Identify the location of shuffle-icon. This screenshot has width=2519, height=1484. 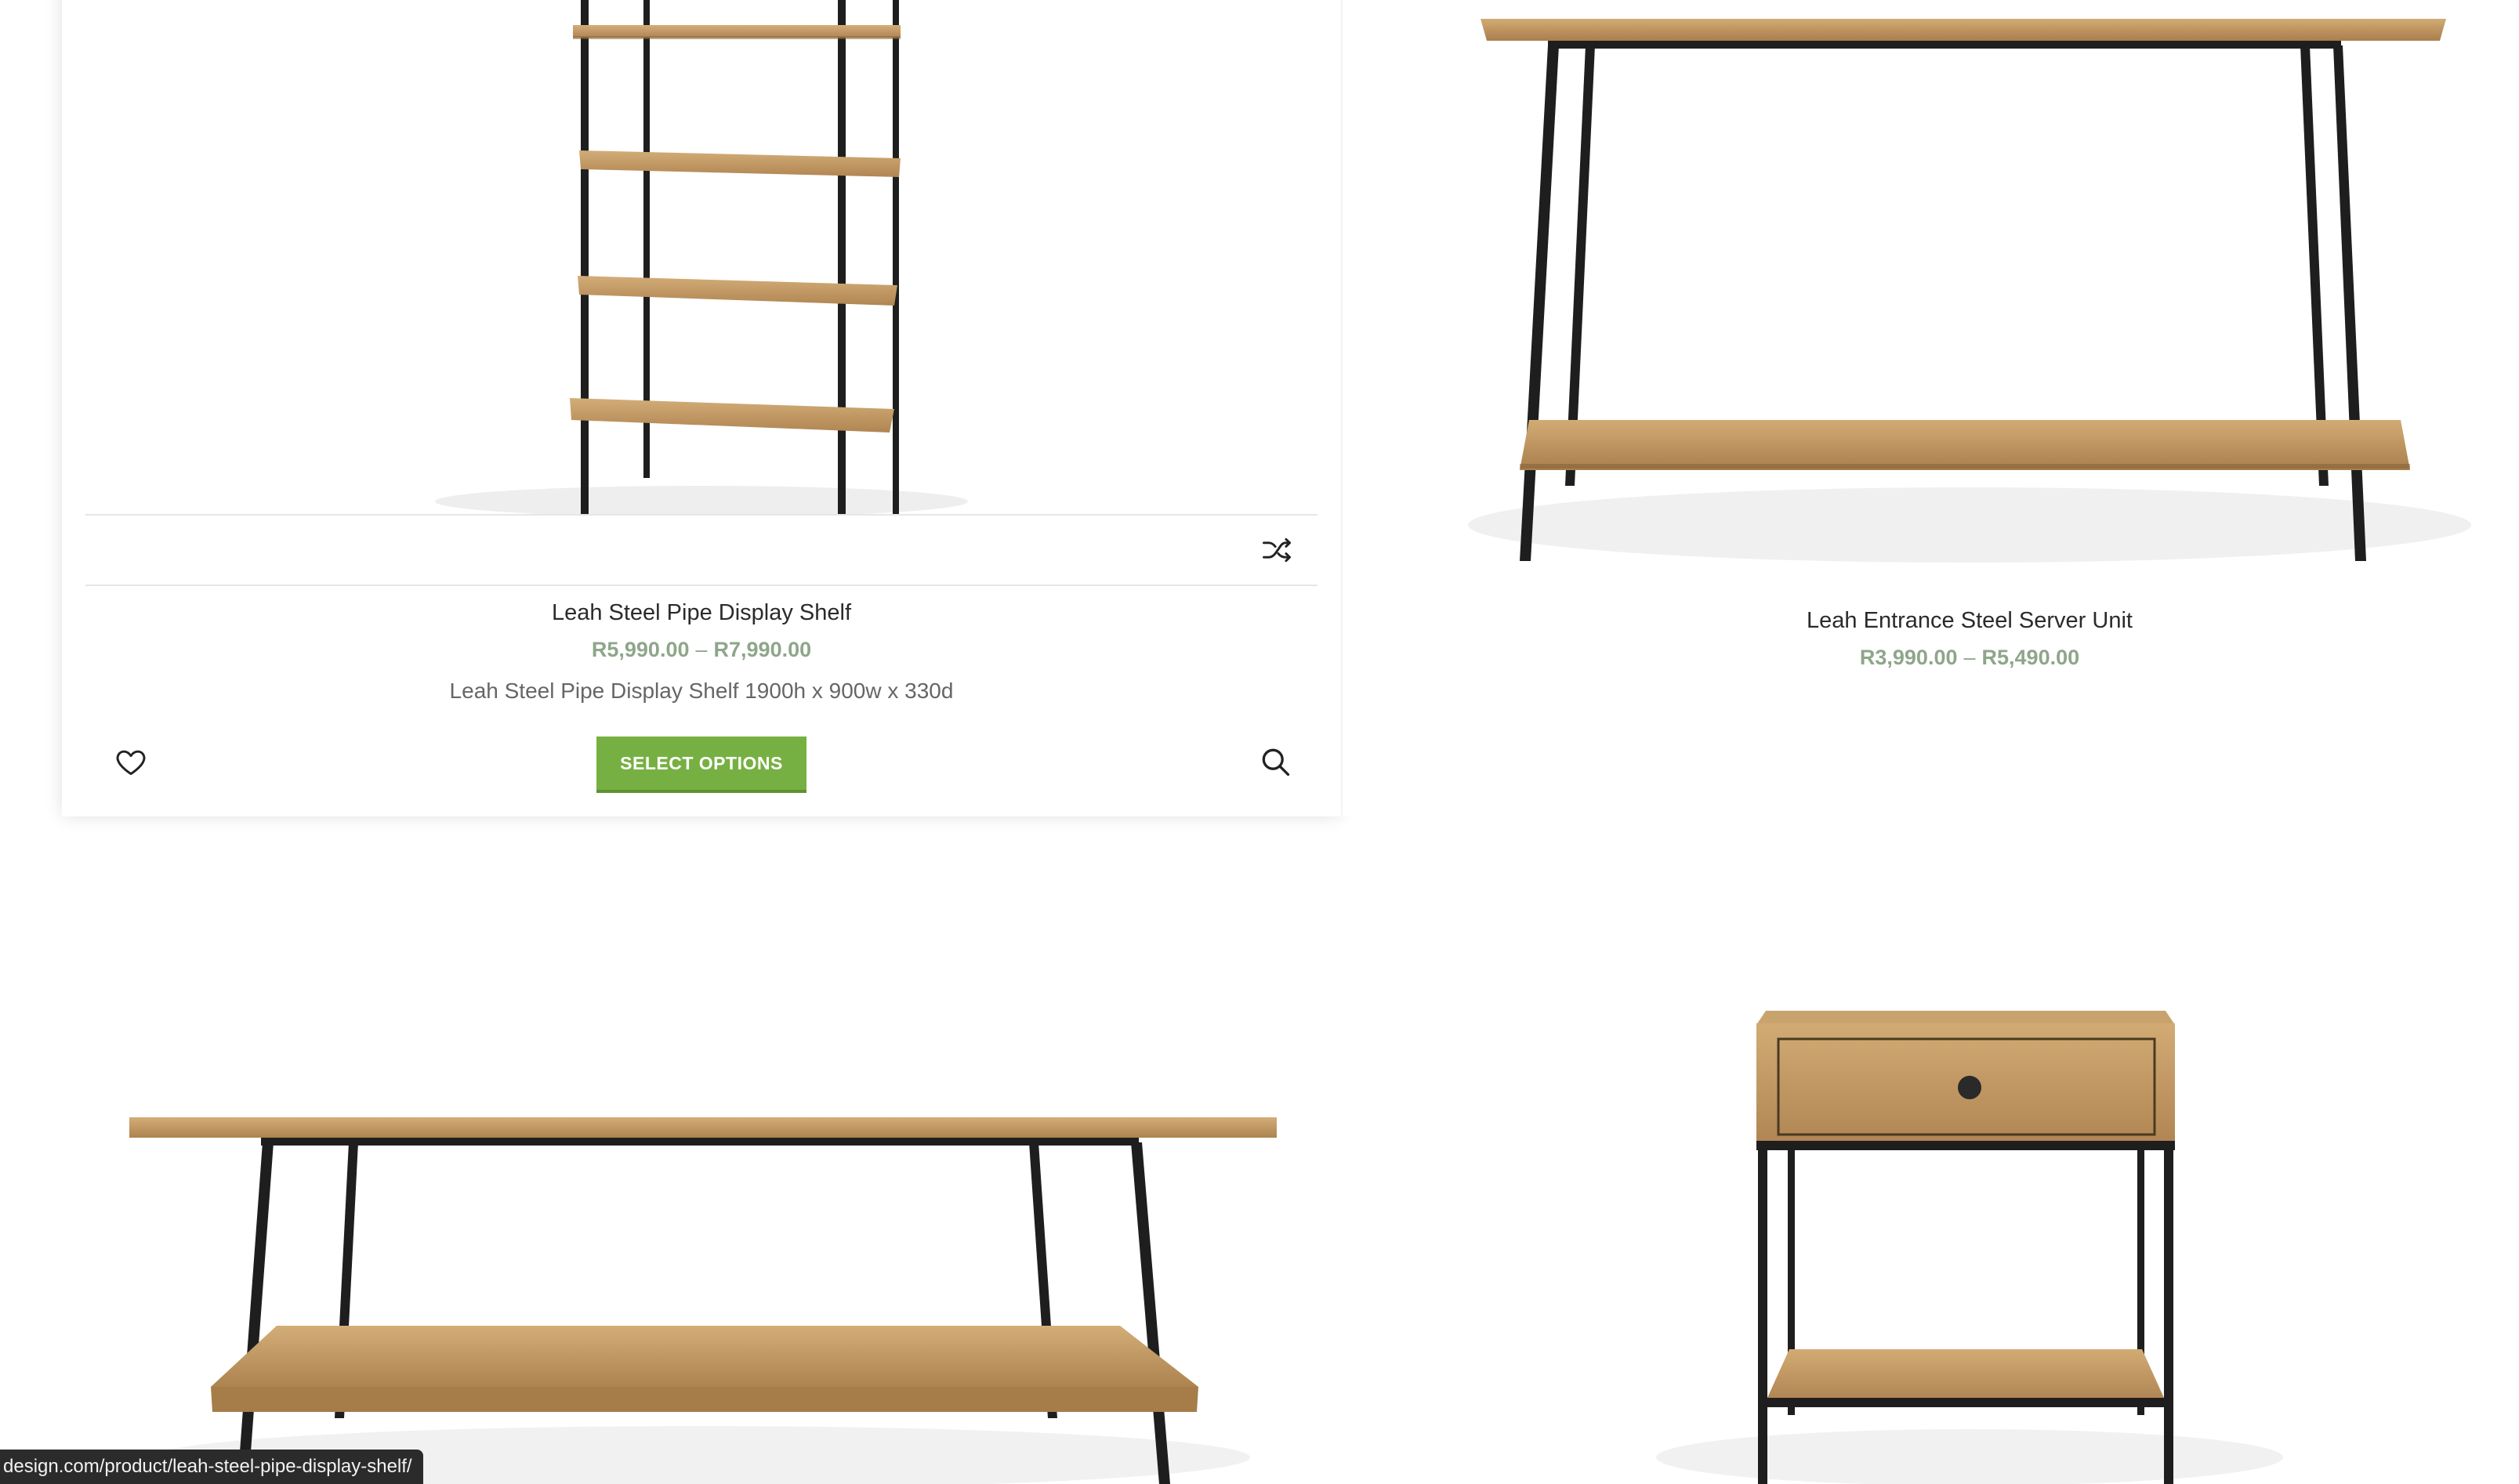
(1277, 550).